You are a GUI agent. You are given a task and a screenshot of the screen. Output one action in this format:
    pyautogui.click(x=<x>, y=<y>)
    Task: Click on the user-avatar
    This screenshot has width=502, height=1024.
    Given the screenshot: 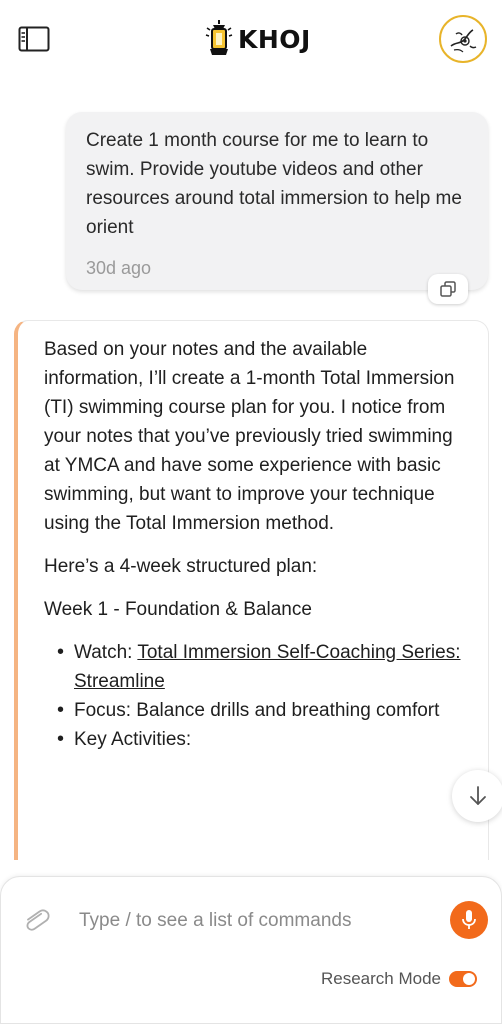 What is the action you would take?
    pyautogui.click(x=463, y=39)
    